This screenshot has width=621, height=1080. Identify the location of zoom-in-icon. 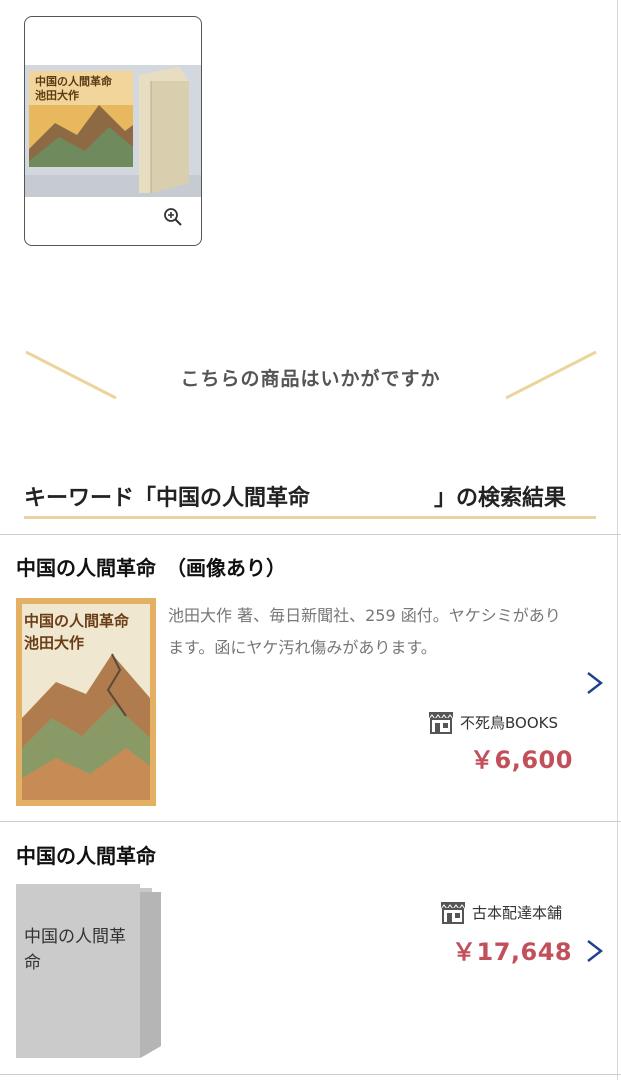
(173, 217).